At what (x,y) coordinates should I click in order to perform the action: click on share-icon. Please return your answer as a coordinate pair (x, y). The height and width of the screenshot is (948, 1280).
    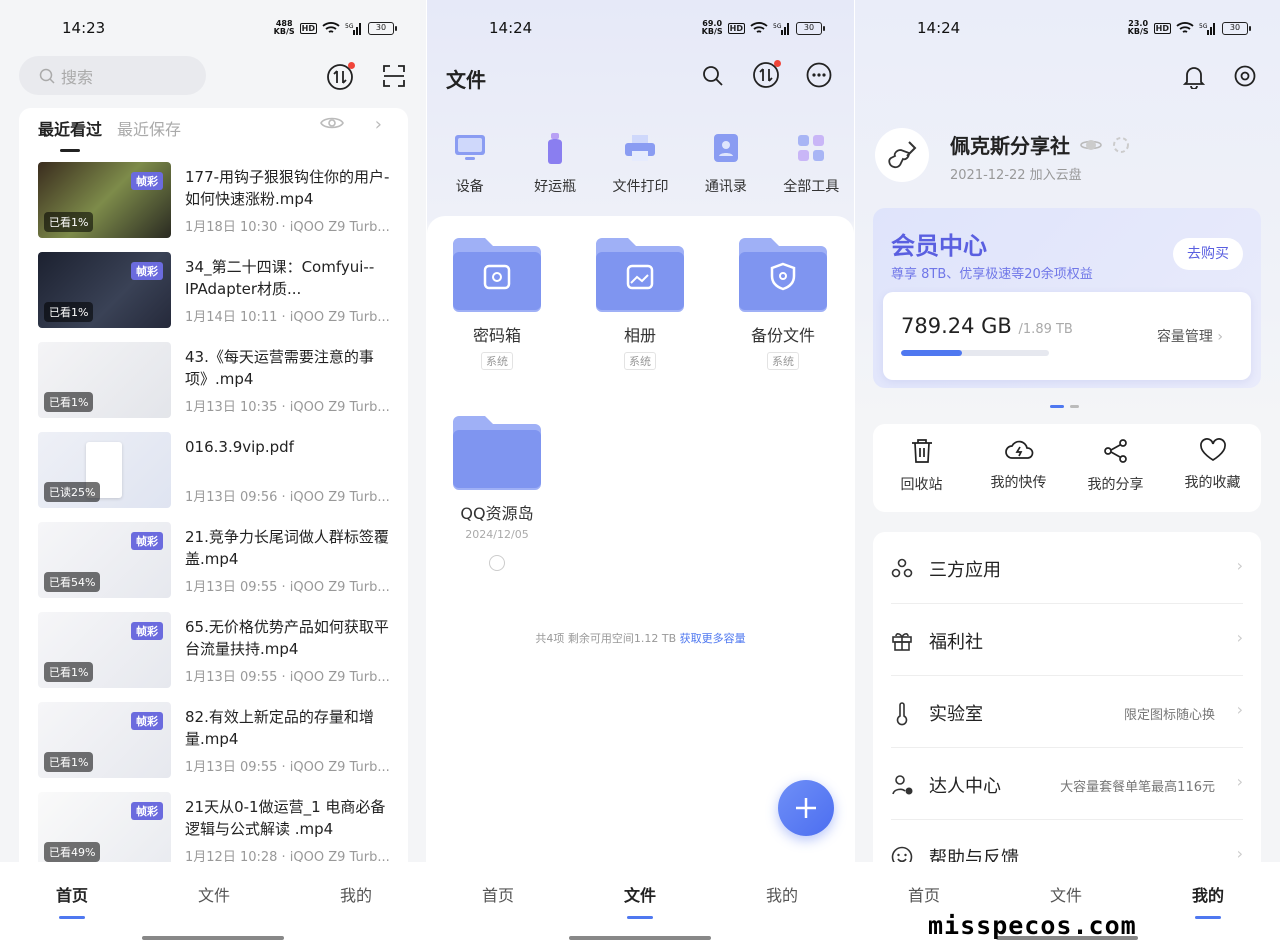
    Looking at the image, I should click on (1115, 451).